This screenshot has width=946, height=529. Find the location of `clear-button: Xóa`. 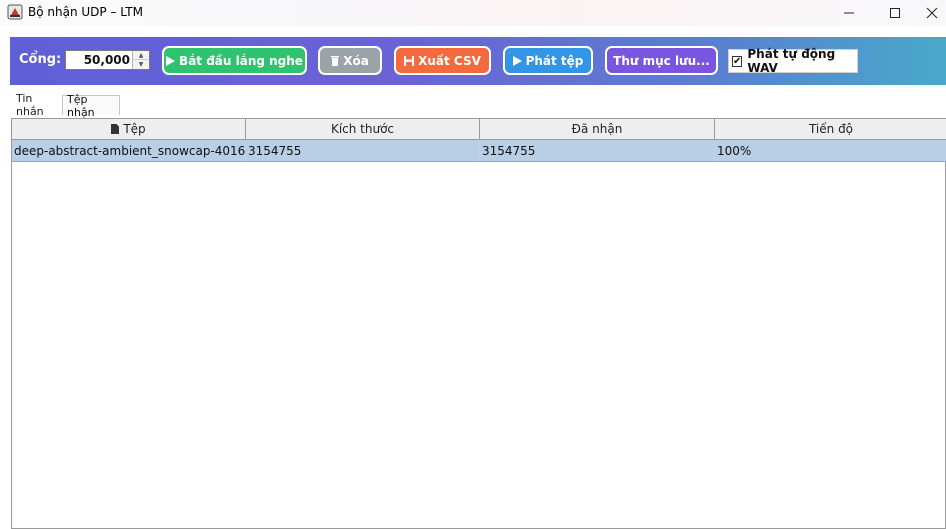

clear-button: Xóa is located at coordinates (350, 60).